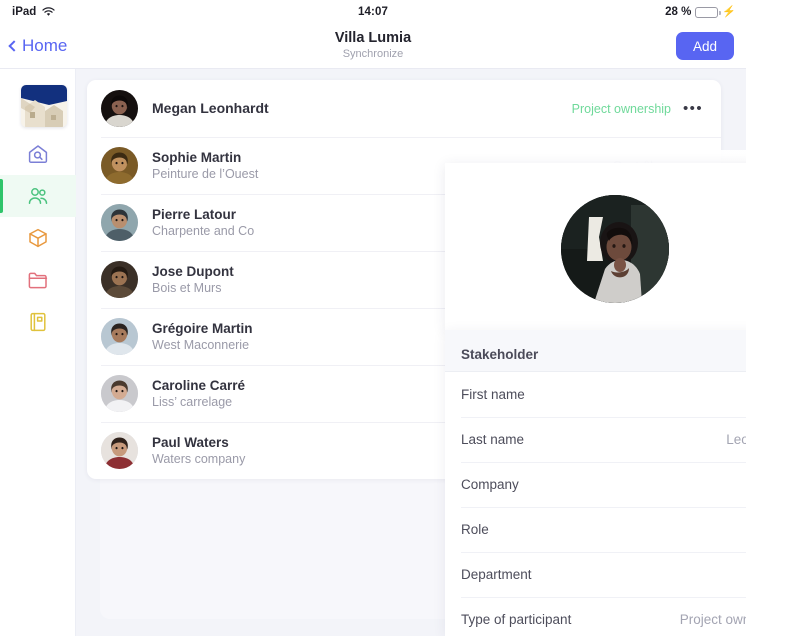 The image size is (803, 636). I want to click on detail-field-row: Company, so click(595, 484).